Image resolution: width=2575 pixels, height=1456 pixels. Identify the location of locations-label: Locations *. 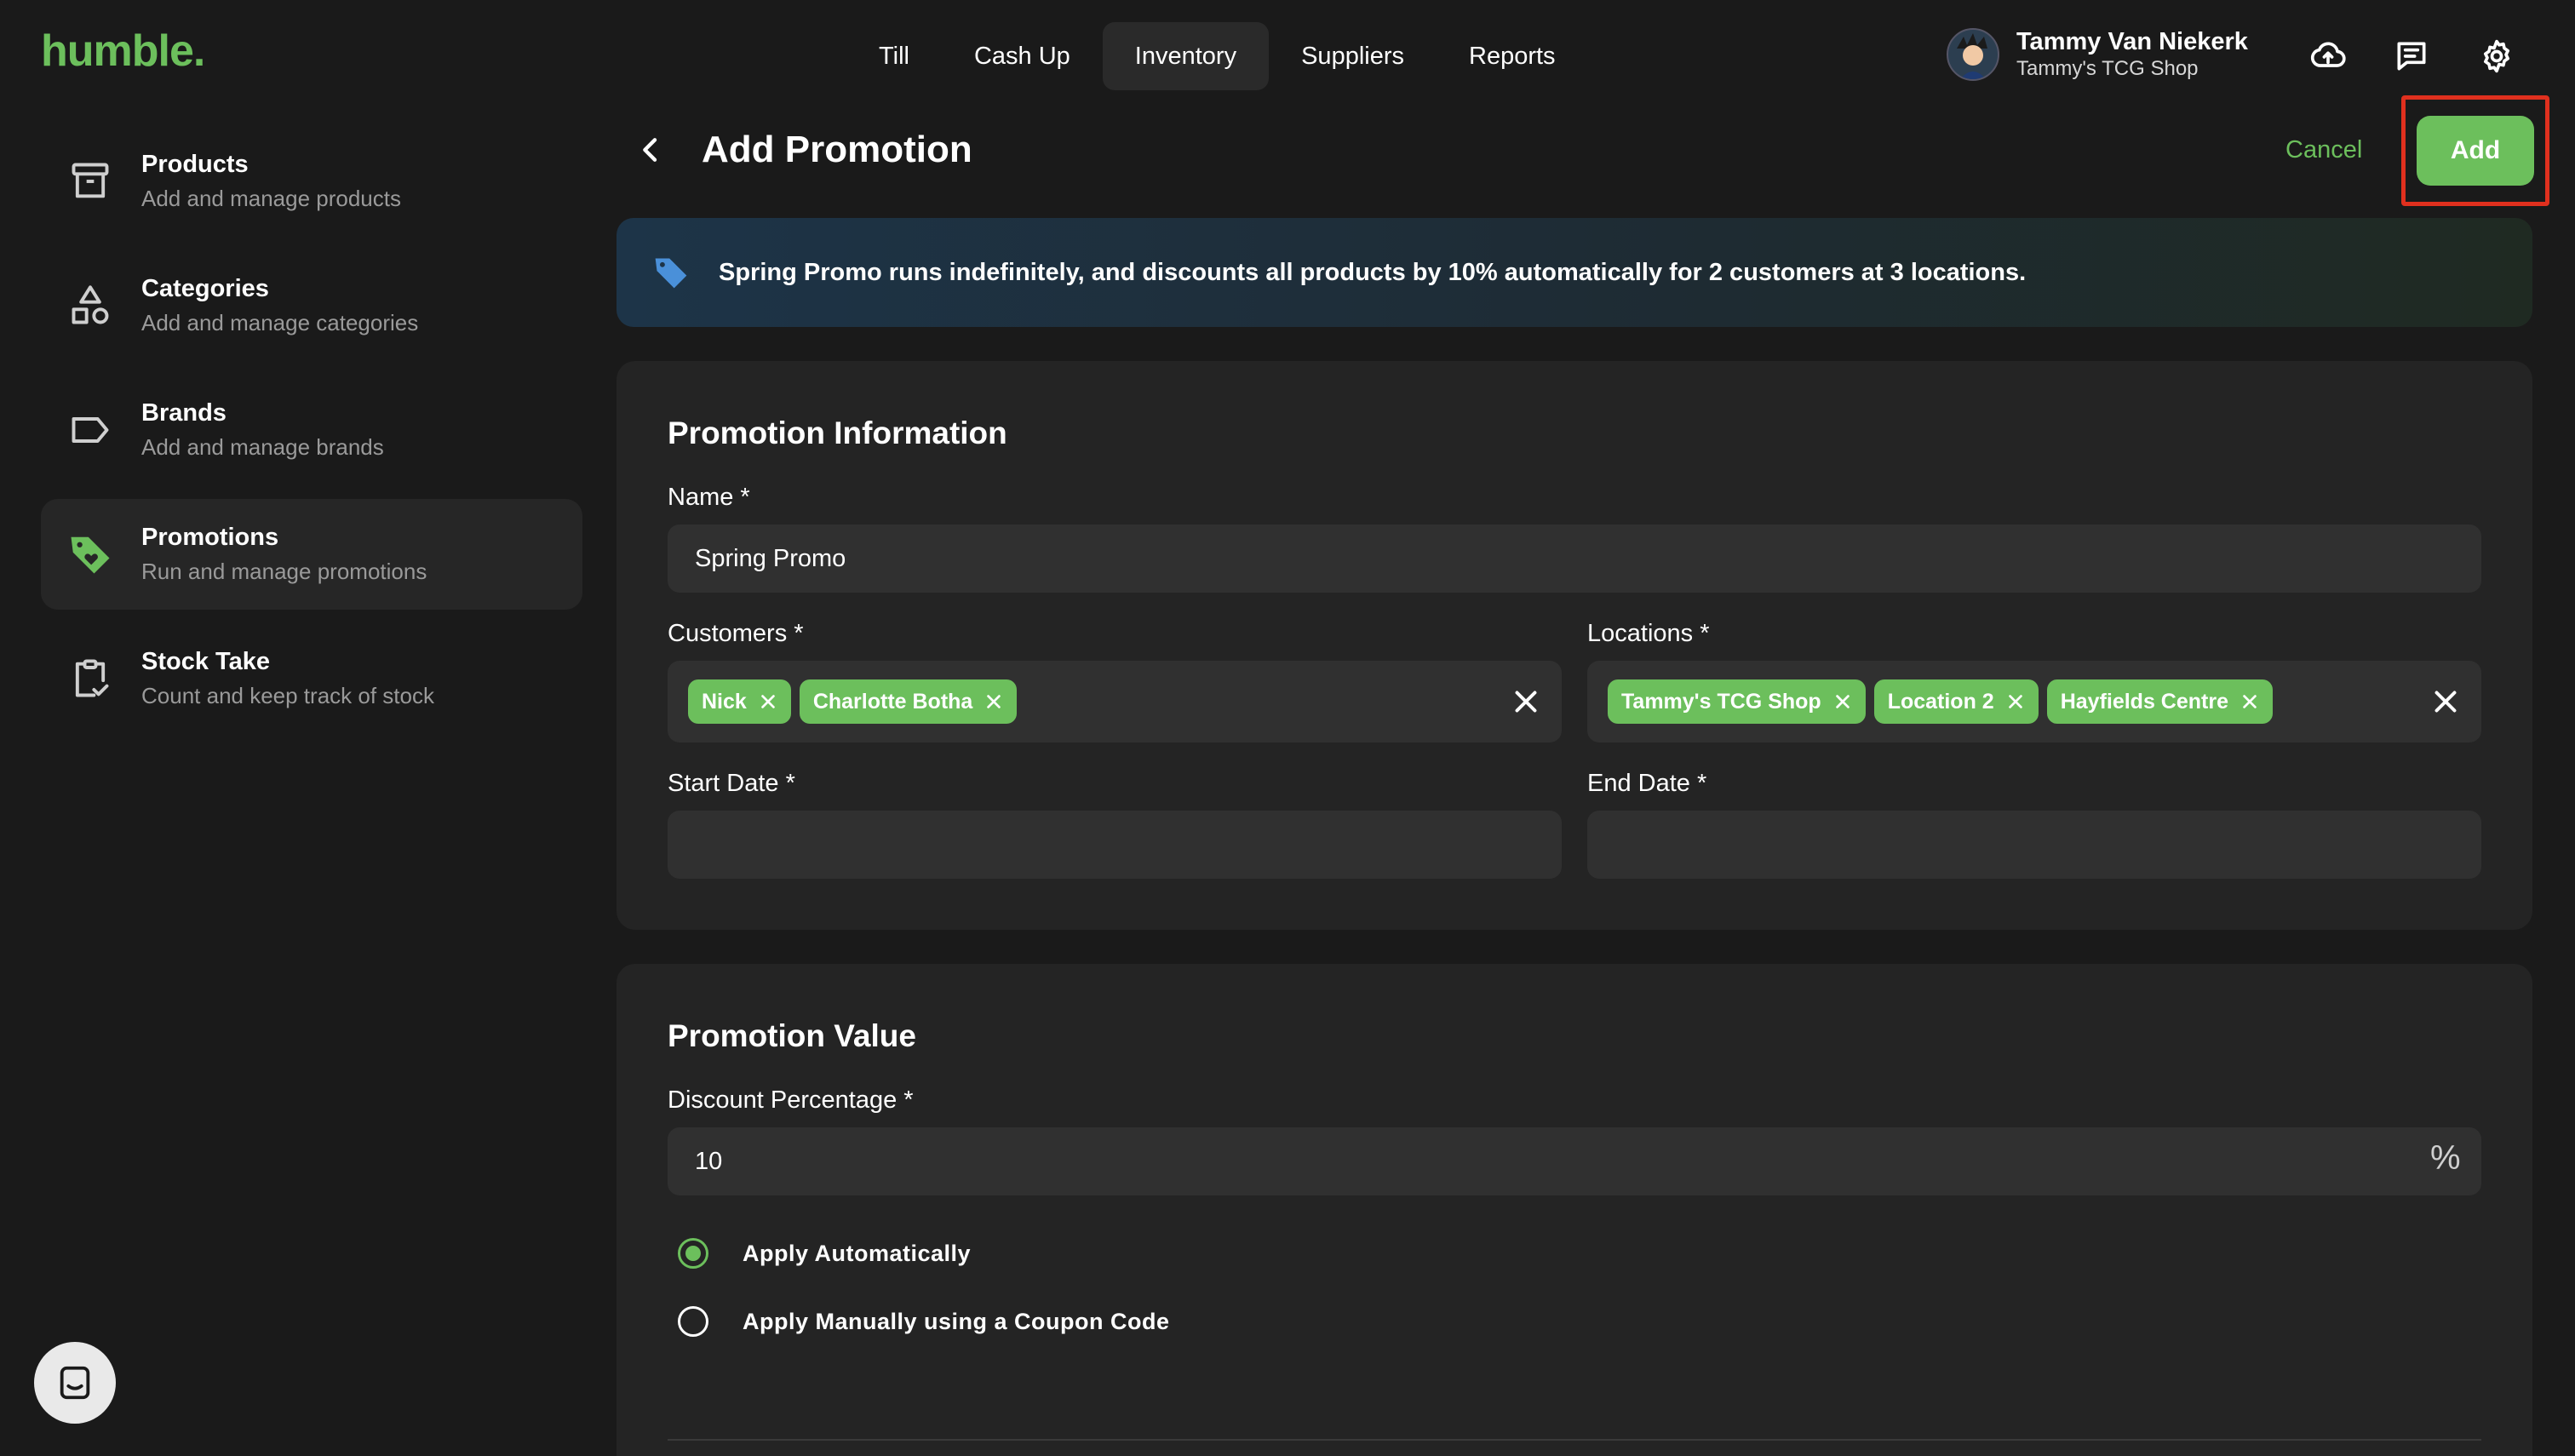
(1648, 633).